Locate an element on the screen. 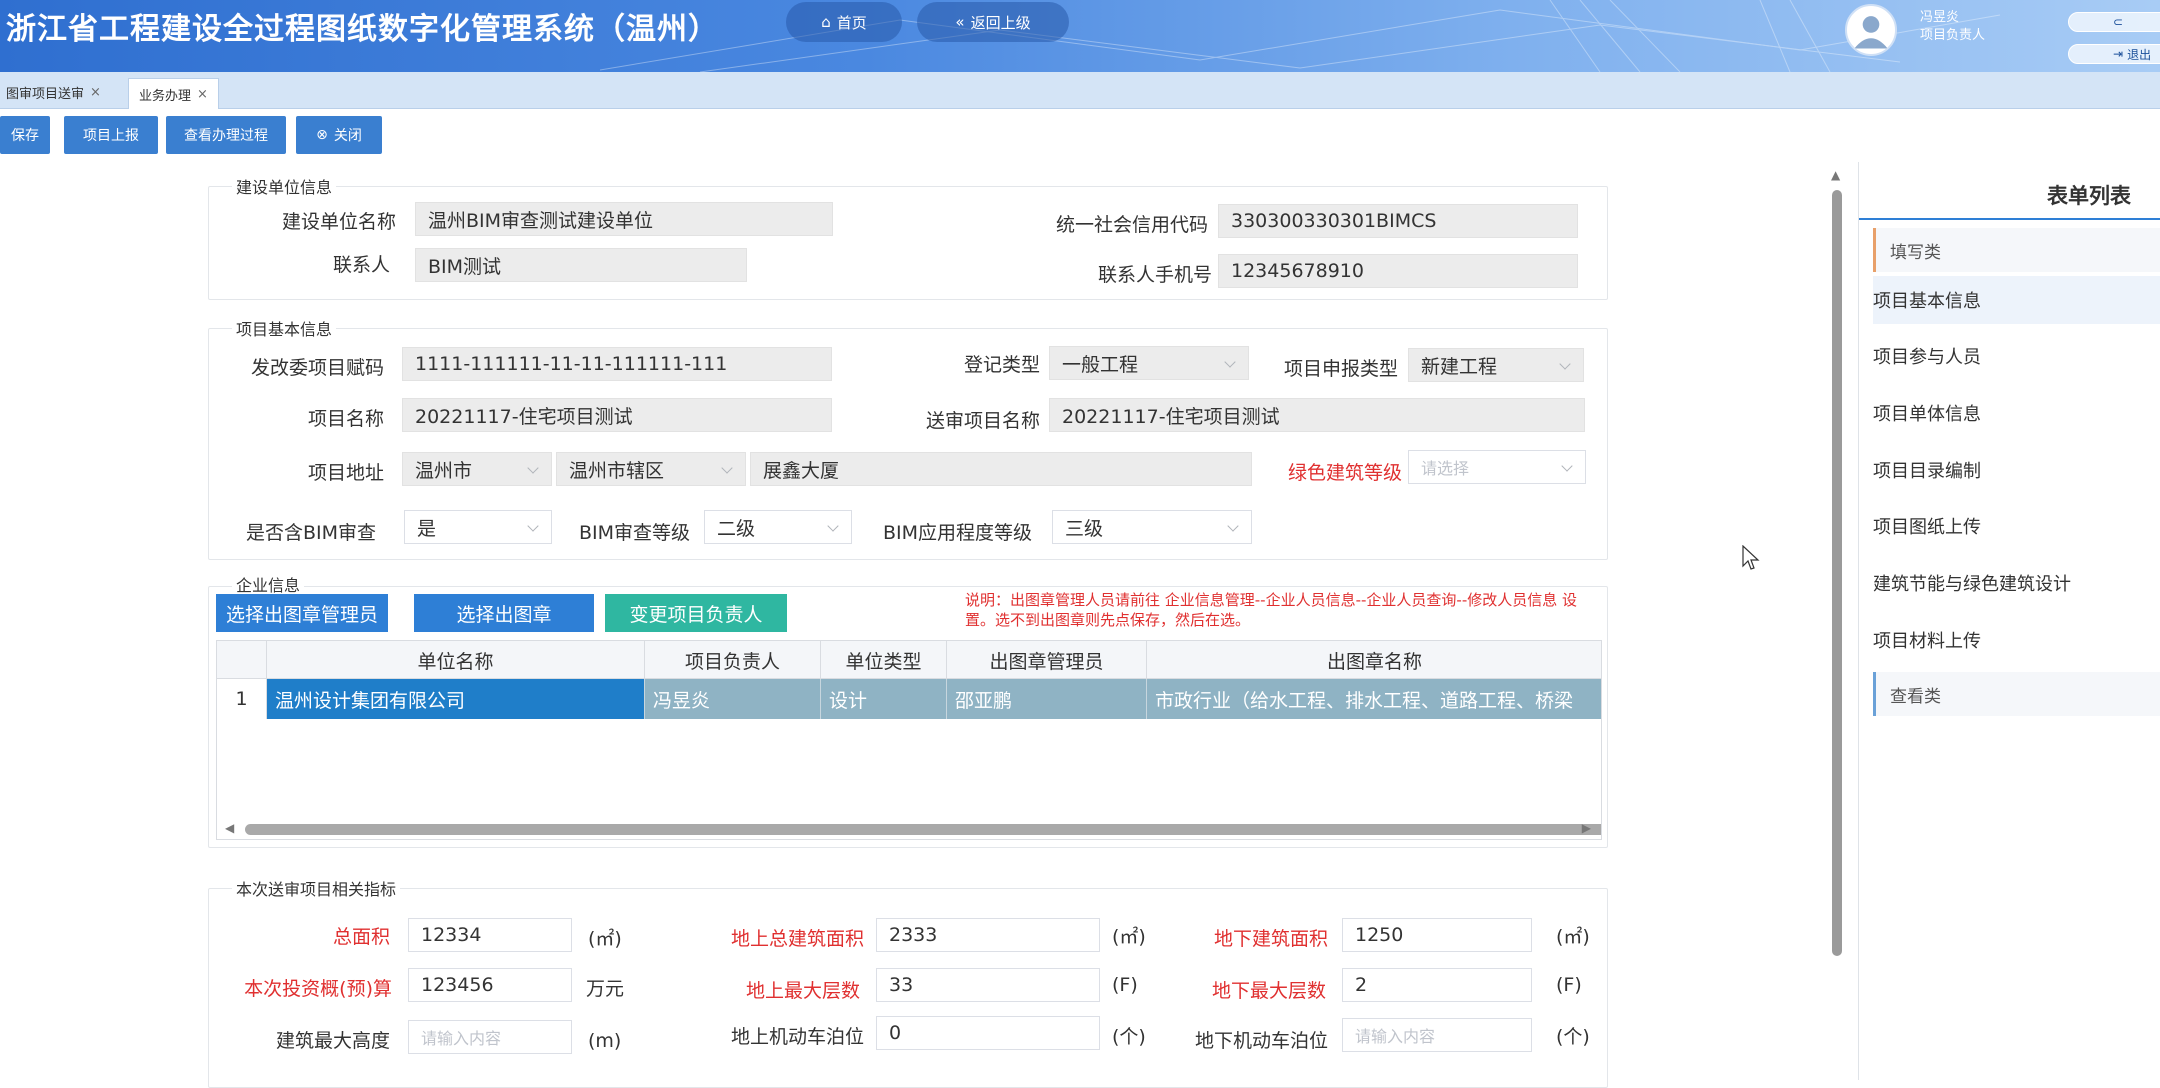 The width and height of the screenshot is (2160, 1088). tab-business: 业务办理 × is located at coordinates (173, 93).